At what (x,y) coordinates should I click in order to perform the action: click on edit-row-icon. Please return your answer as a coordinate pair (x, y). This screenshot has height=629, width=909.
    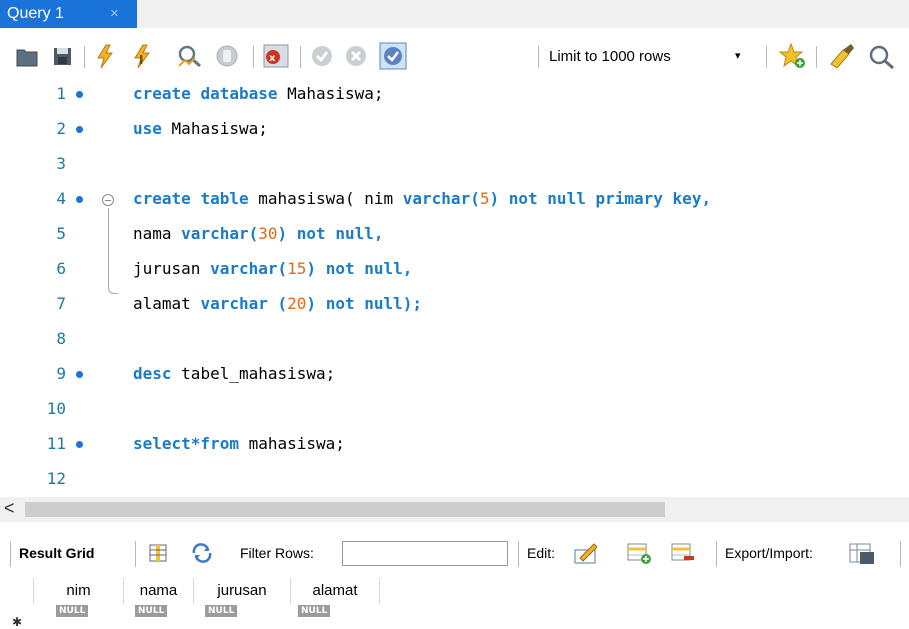
    Looking at the image, I should click on (586, 553).